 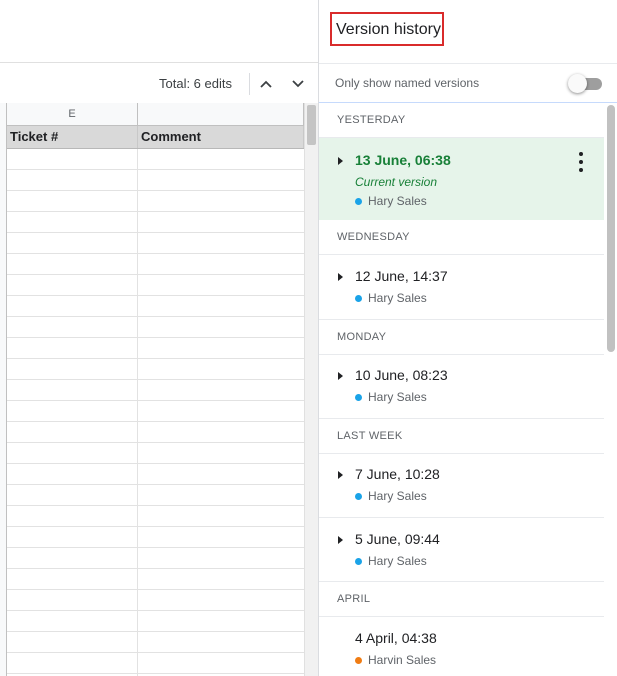 I want to click on column-letter-bar: E, so click(x=152, y=114).